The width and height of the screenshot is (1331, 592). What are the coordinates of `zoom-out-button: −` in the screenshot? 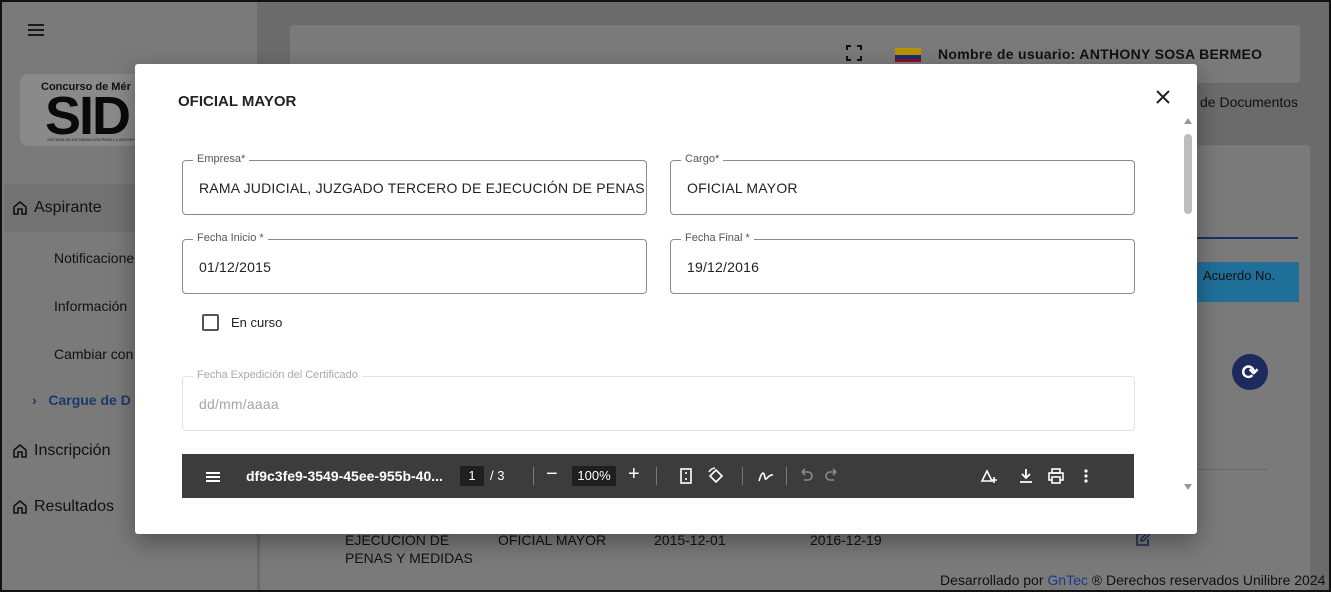 It's located at (552, 474).